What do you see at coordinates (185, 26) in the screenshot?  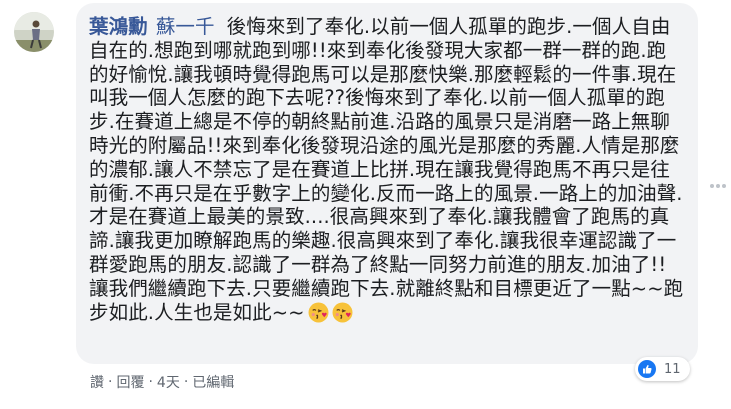 I see `tagged-user: 蘇一千` at bounding box center [185, 26].